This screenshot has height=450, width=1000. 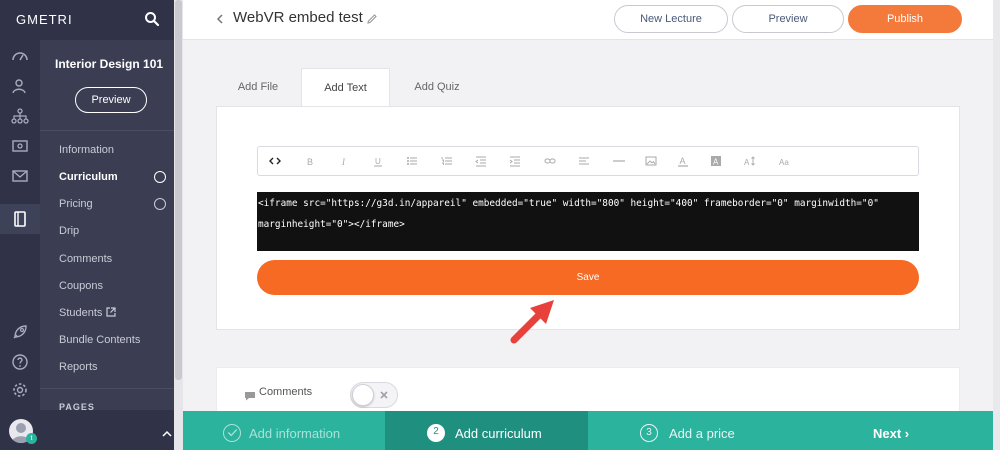 I want to click on nav-item-students: Students, so click(x=88, y=313).